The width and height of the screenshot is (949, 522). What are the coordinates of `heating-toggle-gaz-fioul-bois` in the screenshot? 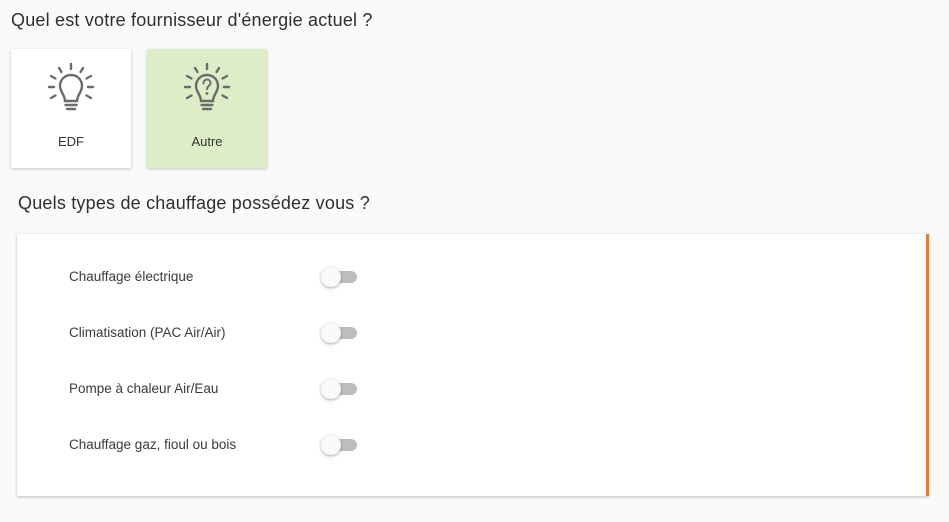 It's located at (339, 445).